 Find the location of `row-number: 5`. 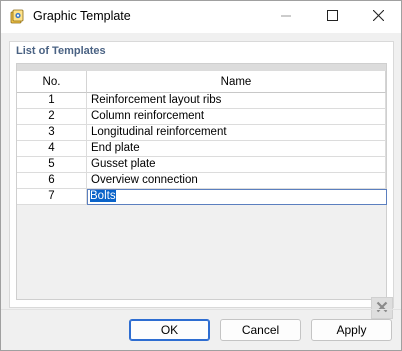

row-number: 5 is located at coordinates (52, 165).